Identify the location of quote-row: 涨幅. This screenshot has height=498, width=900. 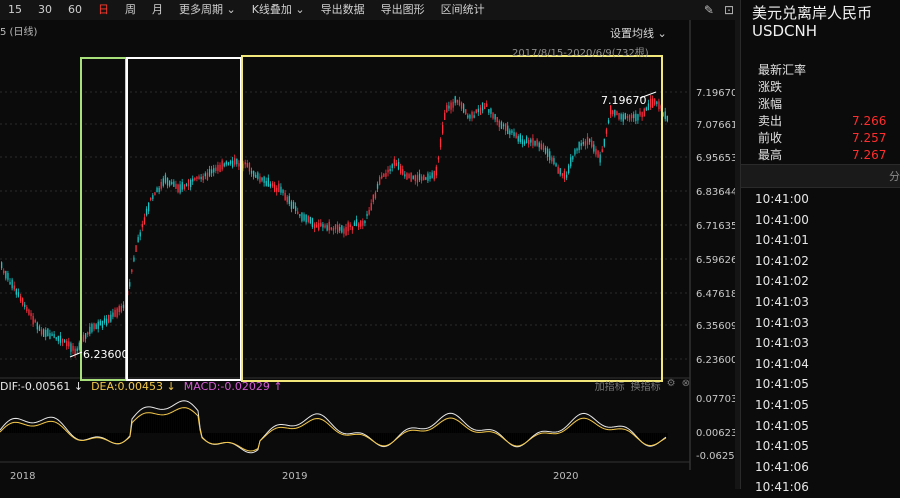
(829, 104).